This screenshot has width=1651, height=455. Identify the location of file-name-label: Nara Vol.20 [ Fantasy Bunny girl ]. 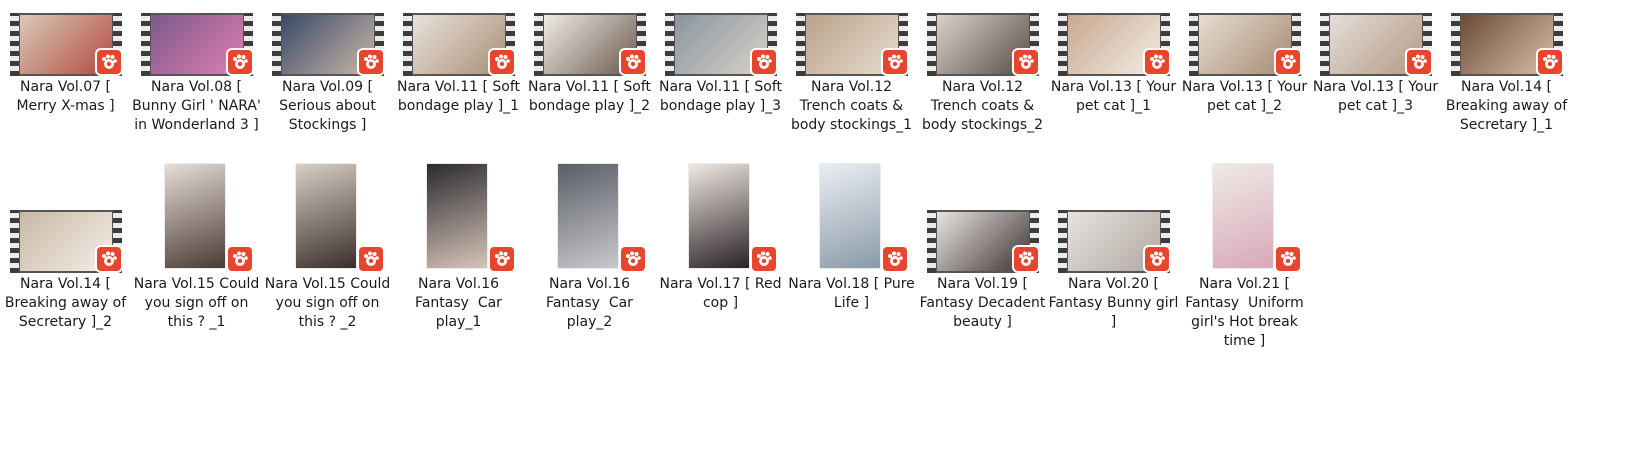
(1115, 303).